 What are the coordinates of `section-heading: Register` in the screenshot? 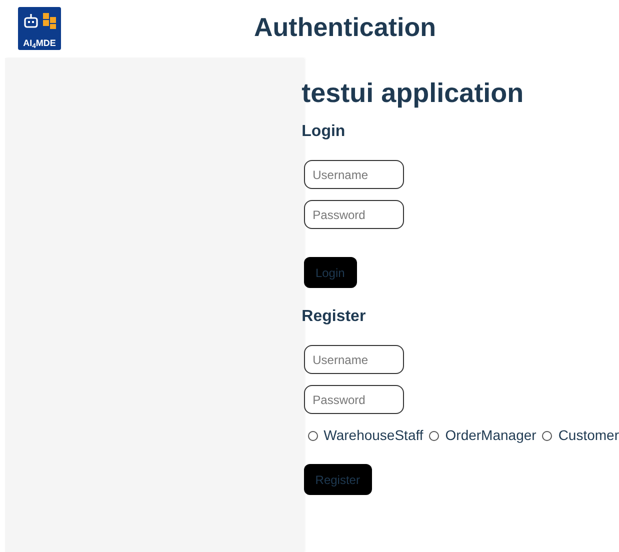 It's located at (334, 317).